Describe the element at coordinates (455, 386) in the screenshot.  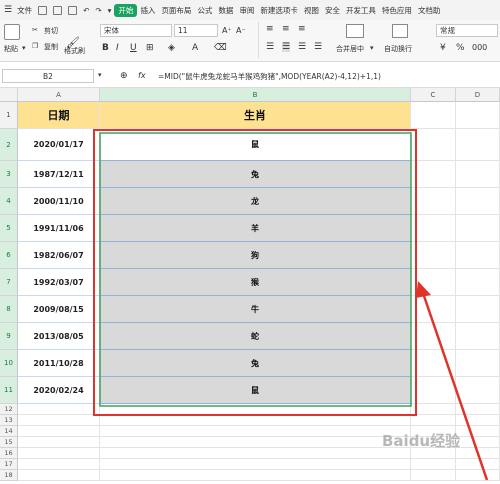
I see `red-arrow-line` at that location.